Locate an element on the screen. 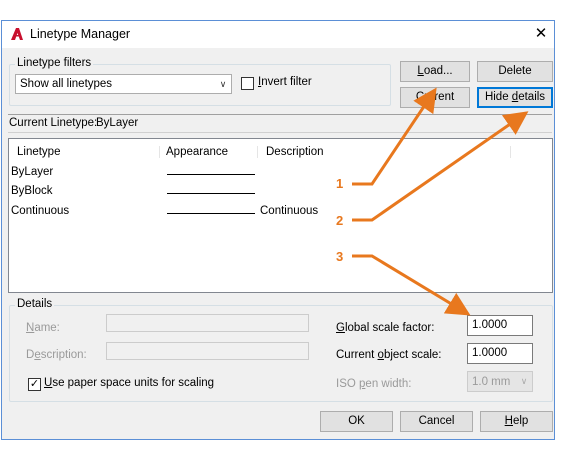 Image resolution: width=564 pixels, height=455 pixels. callout-number-3: 3 is located at coordinates (340, 256).